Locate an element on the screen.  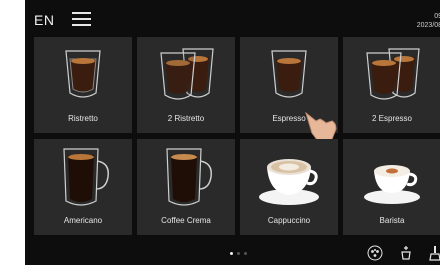
tile-cappuccino: Cappuccino is located at coordinates (289, 187).